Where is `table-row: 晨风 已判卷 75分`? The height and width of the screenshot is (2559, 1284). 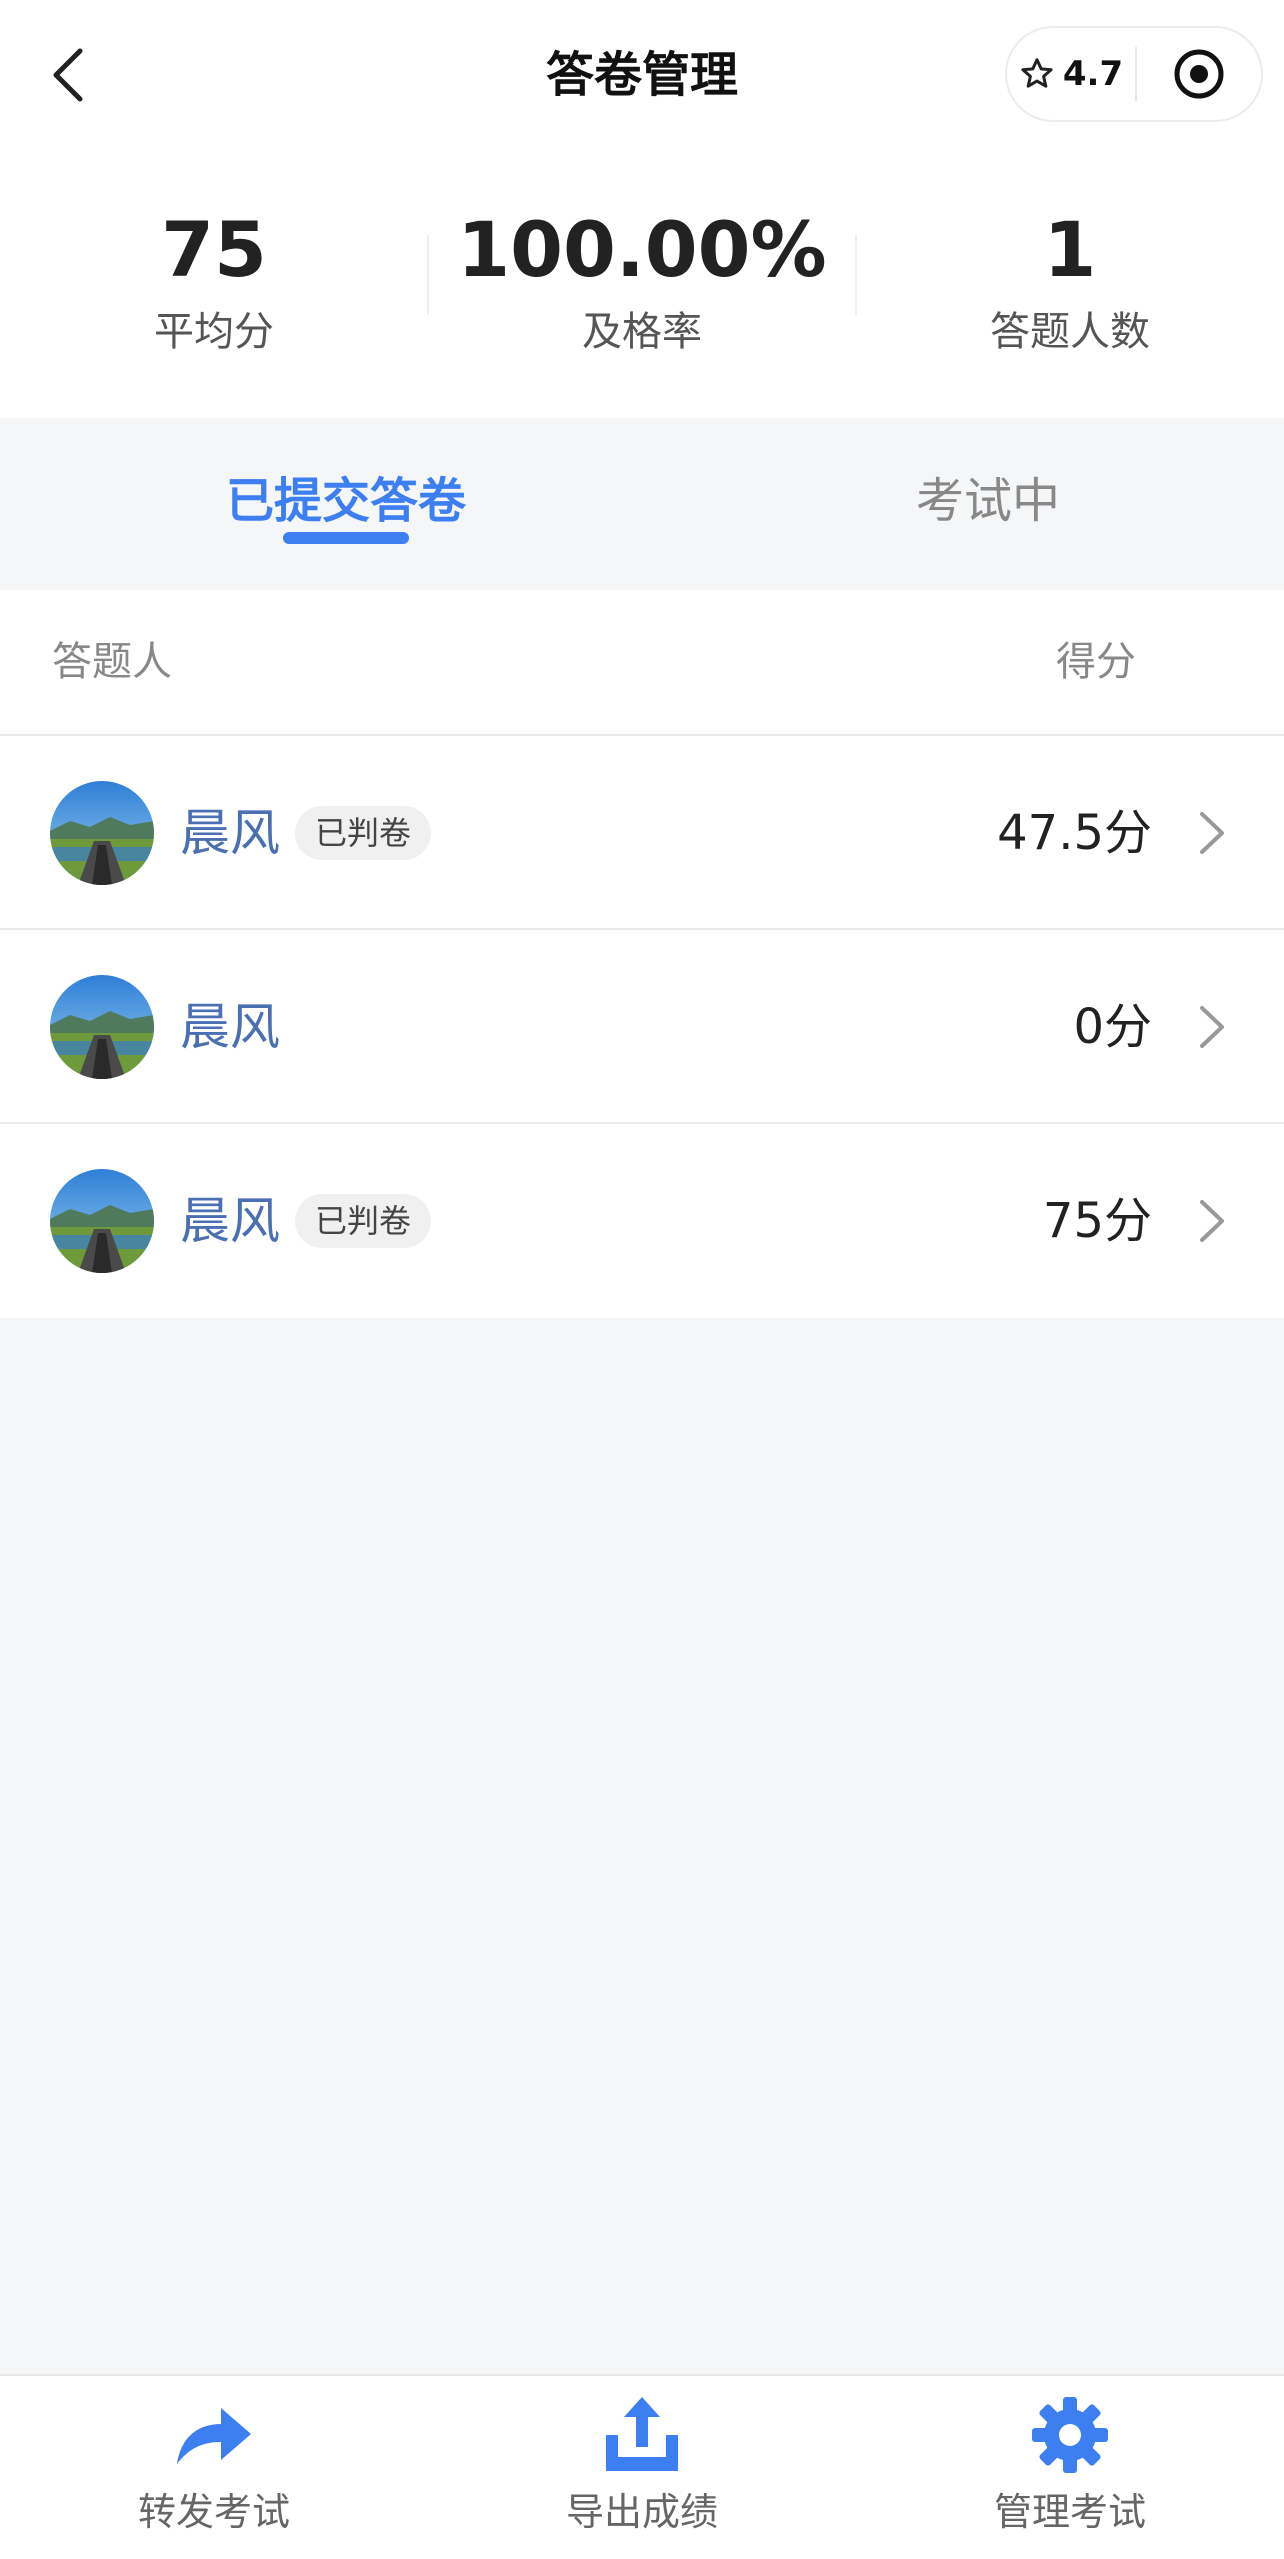
table-row: 晨风 已判卷 75分 is located at coordinates (642, 1221).